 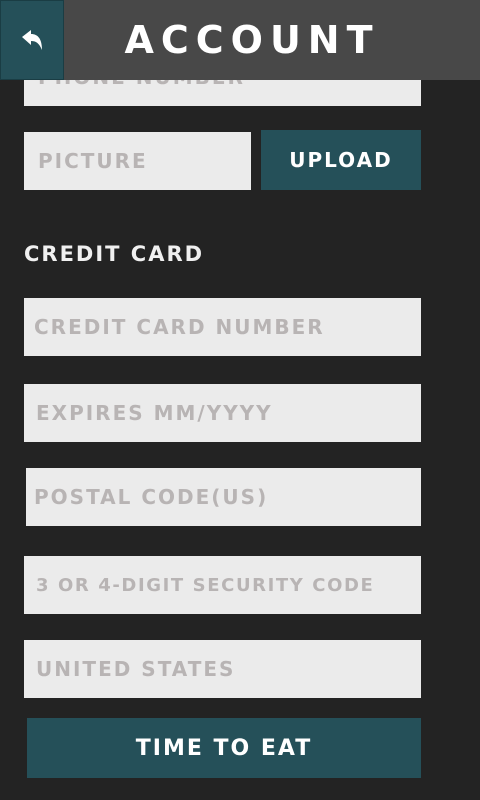 What do you see at coordinates (136, 669) in the screenshot?
I see `country-value: UNITED STATES` at bounding box center [136, 669].